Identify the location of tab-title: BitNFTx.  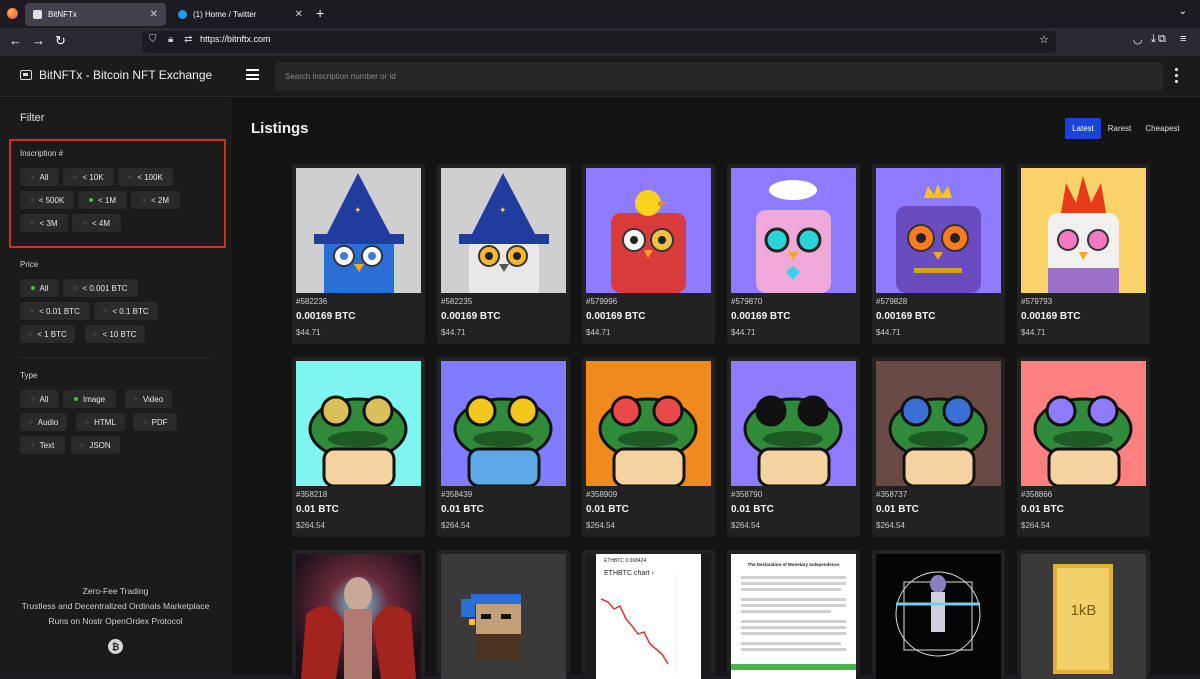
(62, 14).